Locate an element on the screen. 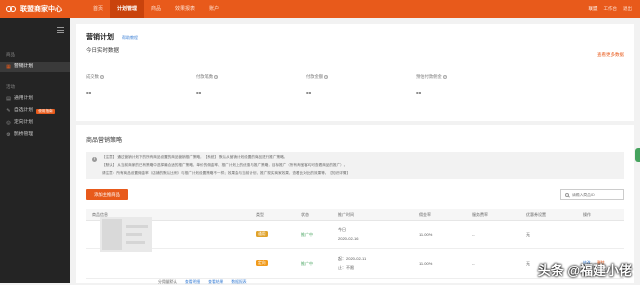  gear-icon: ⚙ is located at coordinates (8, 135).